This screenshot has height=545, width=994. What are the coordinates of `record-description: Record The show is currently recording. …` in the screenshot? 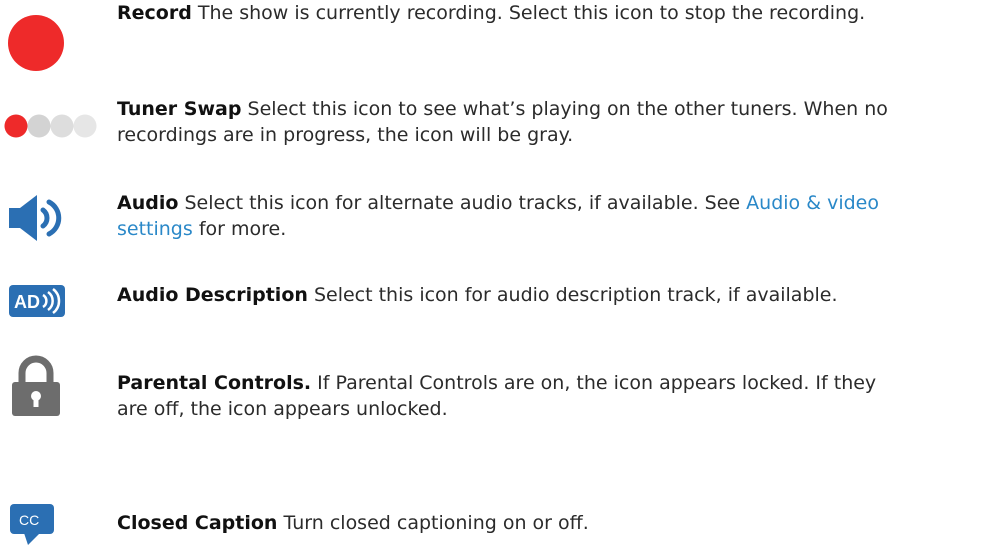 It's located at (555, 13).